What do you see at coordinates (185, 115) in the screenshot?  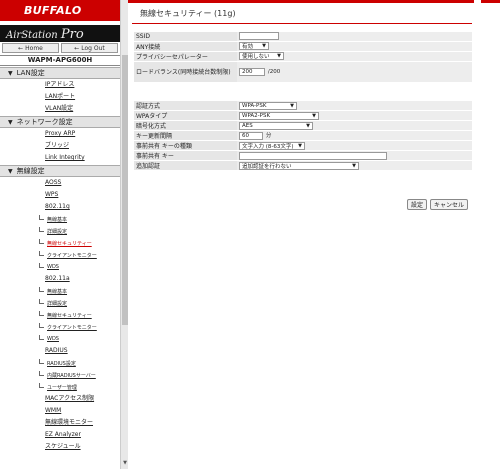 I see `wpa-type-label: WPAタイプ` at bounding box center [185, 115].